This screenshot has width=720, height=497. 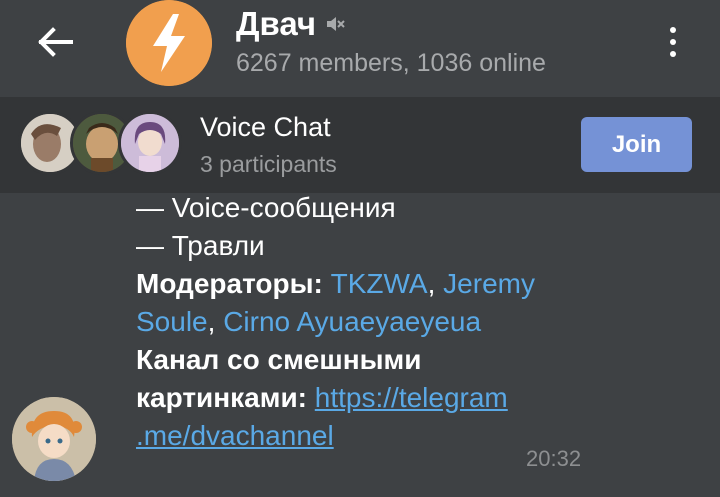 I want to click on back-button, so click(x=55, y=42).